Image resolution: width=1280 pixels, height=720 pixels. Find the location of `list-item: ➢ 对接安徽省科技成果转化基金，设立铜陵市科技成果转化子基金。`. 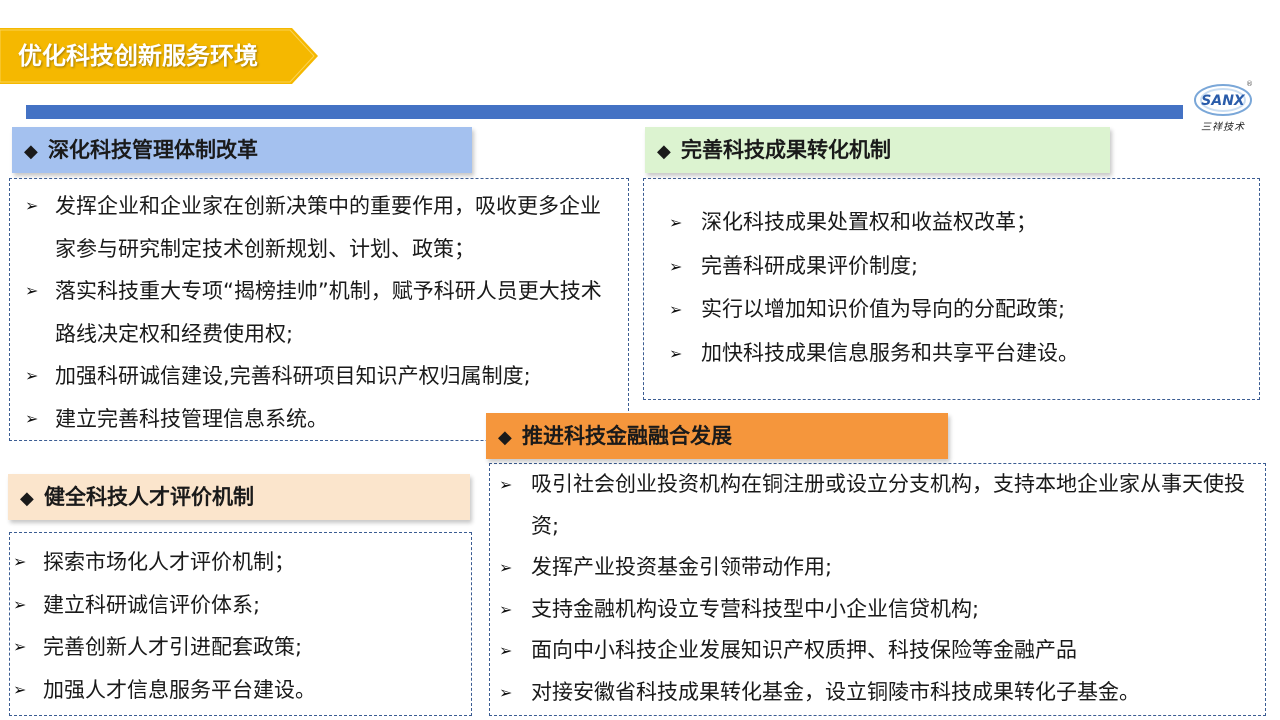

list-item: ➢ 对接安徽省科技成果转化基金，设立铜陵市科技成果转化子基金。 is located at coordinates (879, 693).